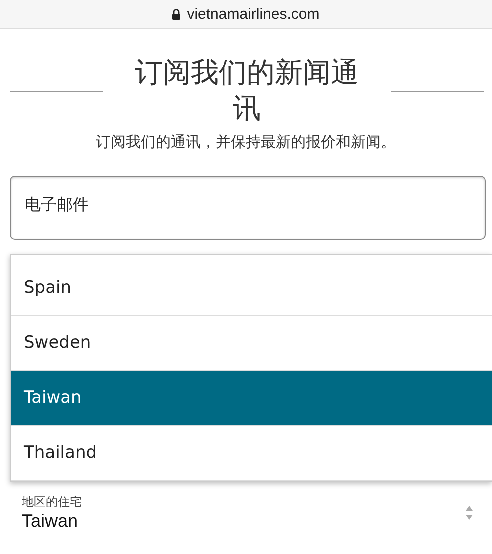 This screenshot has height=554, width=492. I want to click on field-label: 地区的住宅, so click(52, 502).